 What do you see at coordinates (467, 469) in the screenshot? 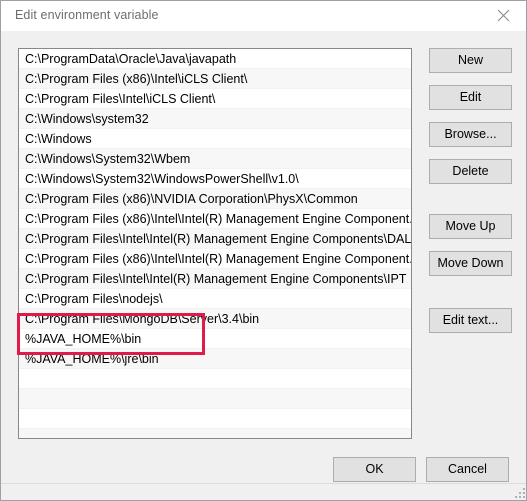
I see `cancel-button: Cancel` at bounding box center [467, 469].